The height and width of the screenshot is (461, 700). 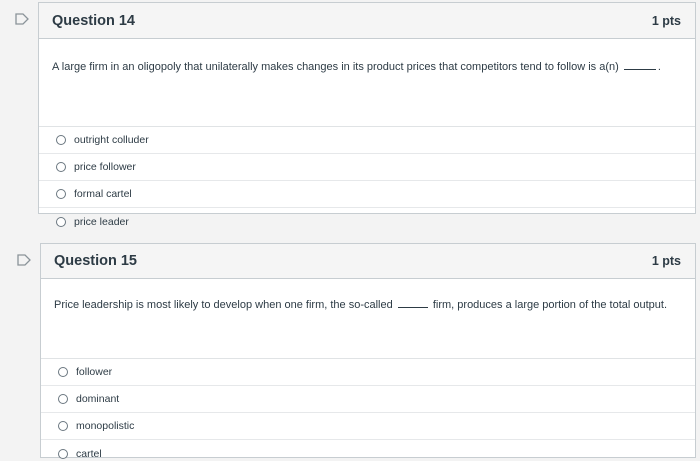 What do you see at coordinates (368, 261) in the screenshot?
I see `question-header: Question 15 1 pts` at bounding box center [368, 261].